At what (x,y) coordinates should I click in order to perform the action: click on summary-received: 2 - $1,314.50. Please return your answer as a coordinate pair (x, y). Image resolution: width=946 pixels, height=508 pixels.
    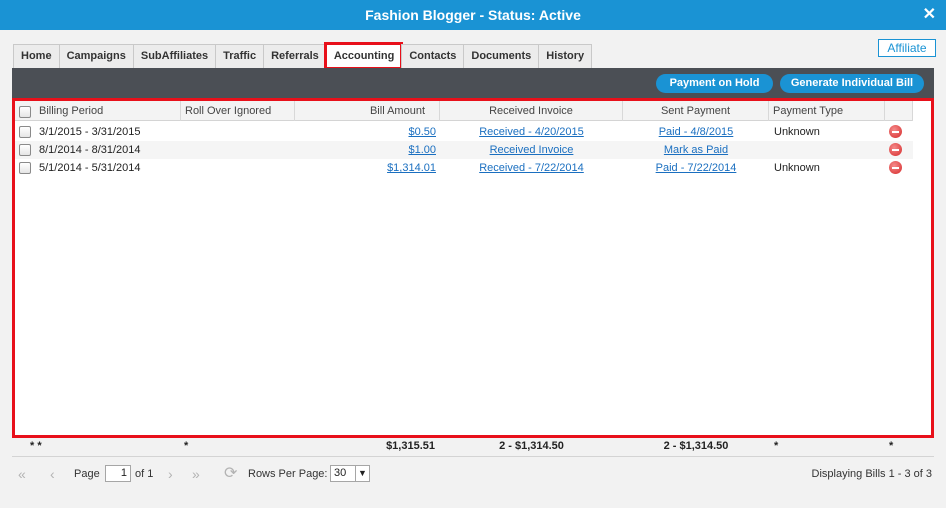
    Looking at the image, I should click on (531, 446).